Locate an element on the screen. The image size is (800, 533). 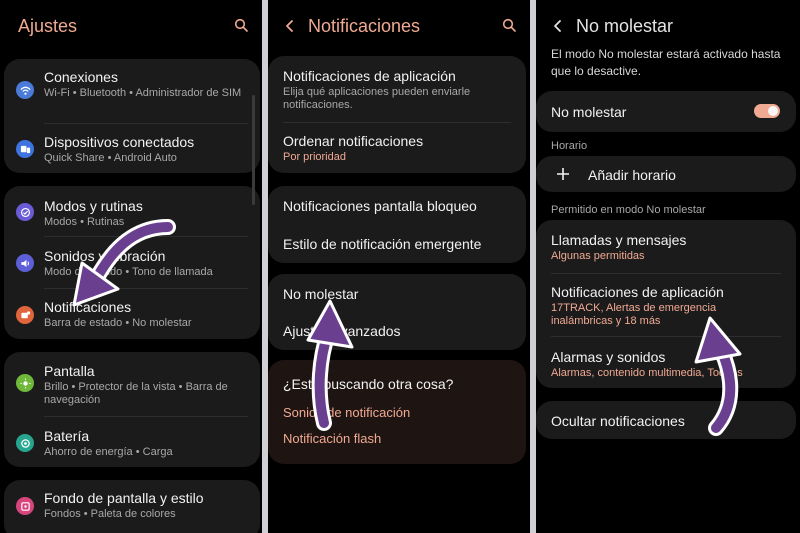
item-title: Pantalla is located at coordinates (69, 371).